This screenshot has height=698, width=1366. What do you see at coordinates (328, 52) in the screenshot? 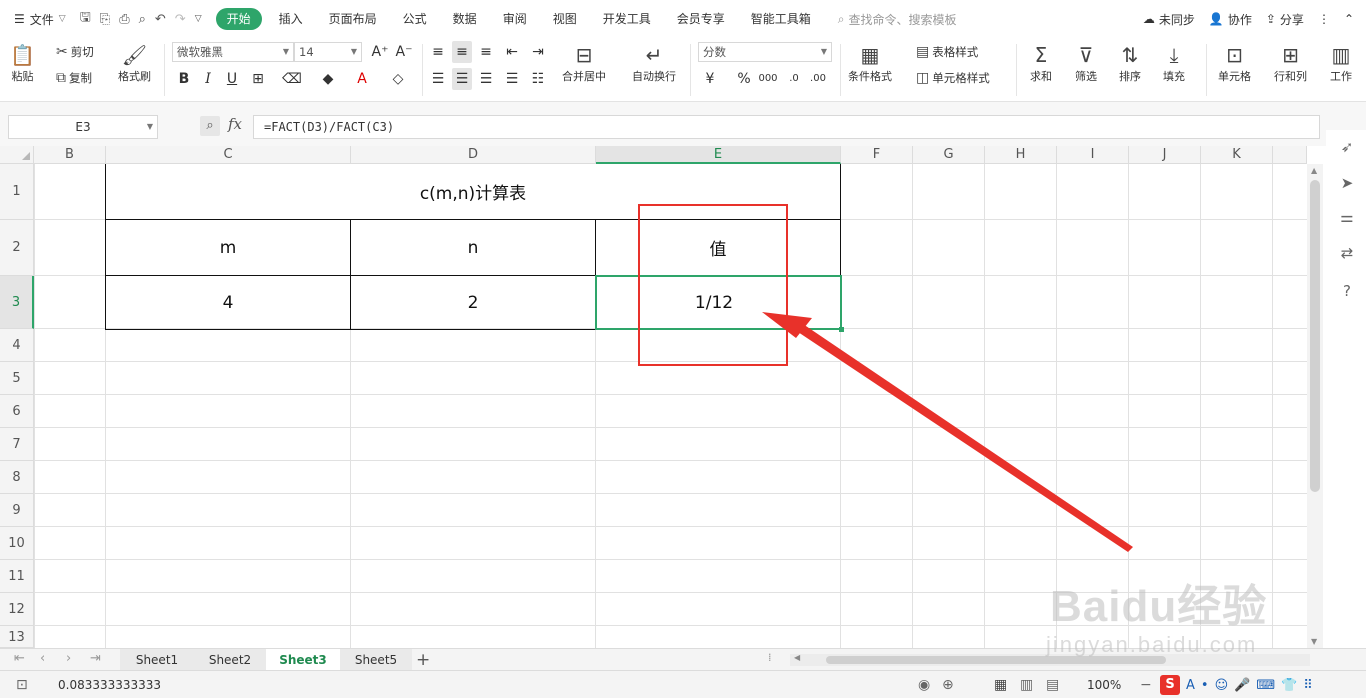
I see `font-size-select: 14 ▼` at bounding box center [328, 52].